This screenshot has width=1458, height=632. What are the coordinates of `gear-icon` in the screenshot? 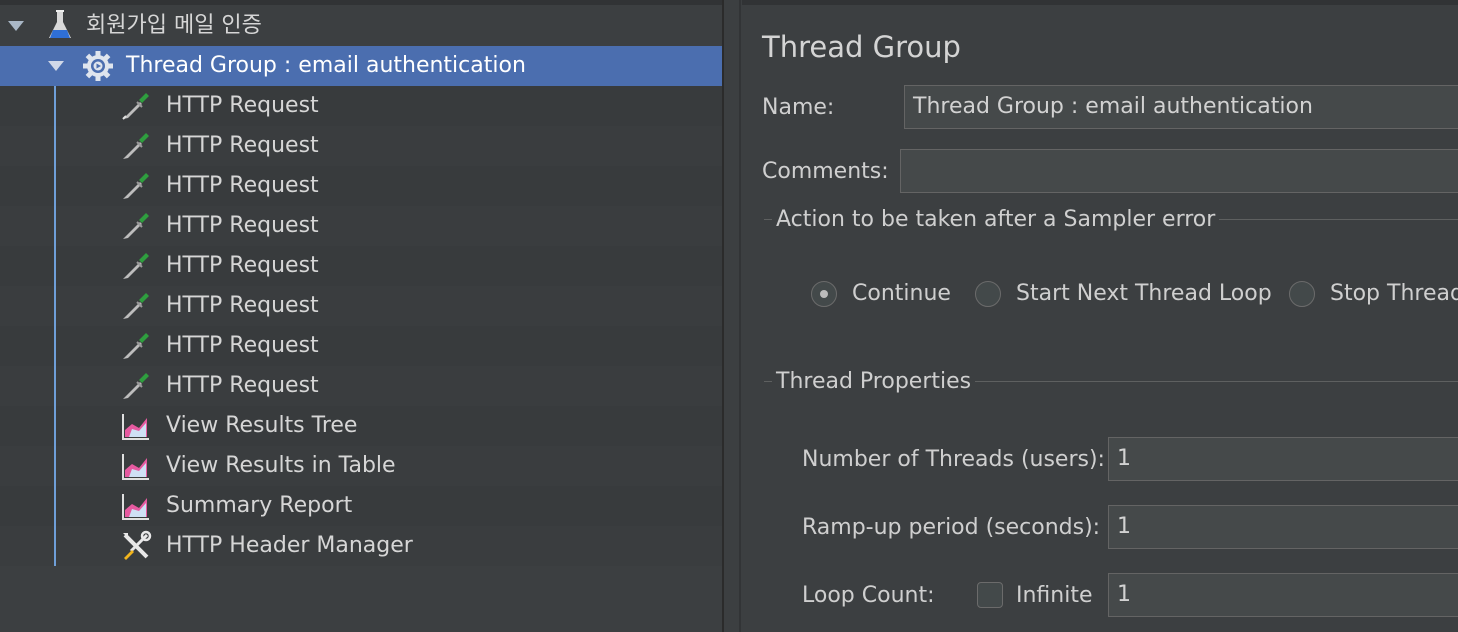 It's located at (98, 66).